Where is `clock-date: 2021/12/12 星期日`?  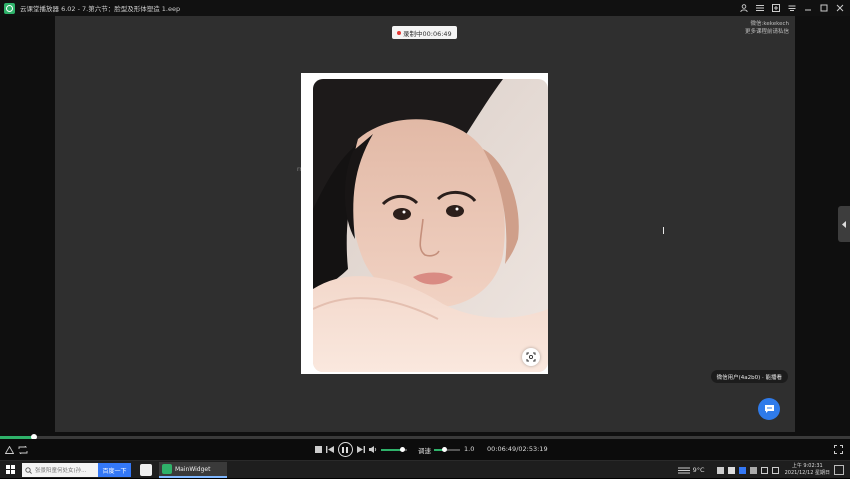
clock-date: 2021/12/12 星期日 is located at coordinates (807, 473).